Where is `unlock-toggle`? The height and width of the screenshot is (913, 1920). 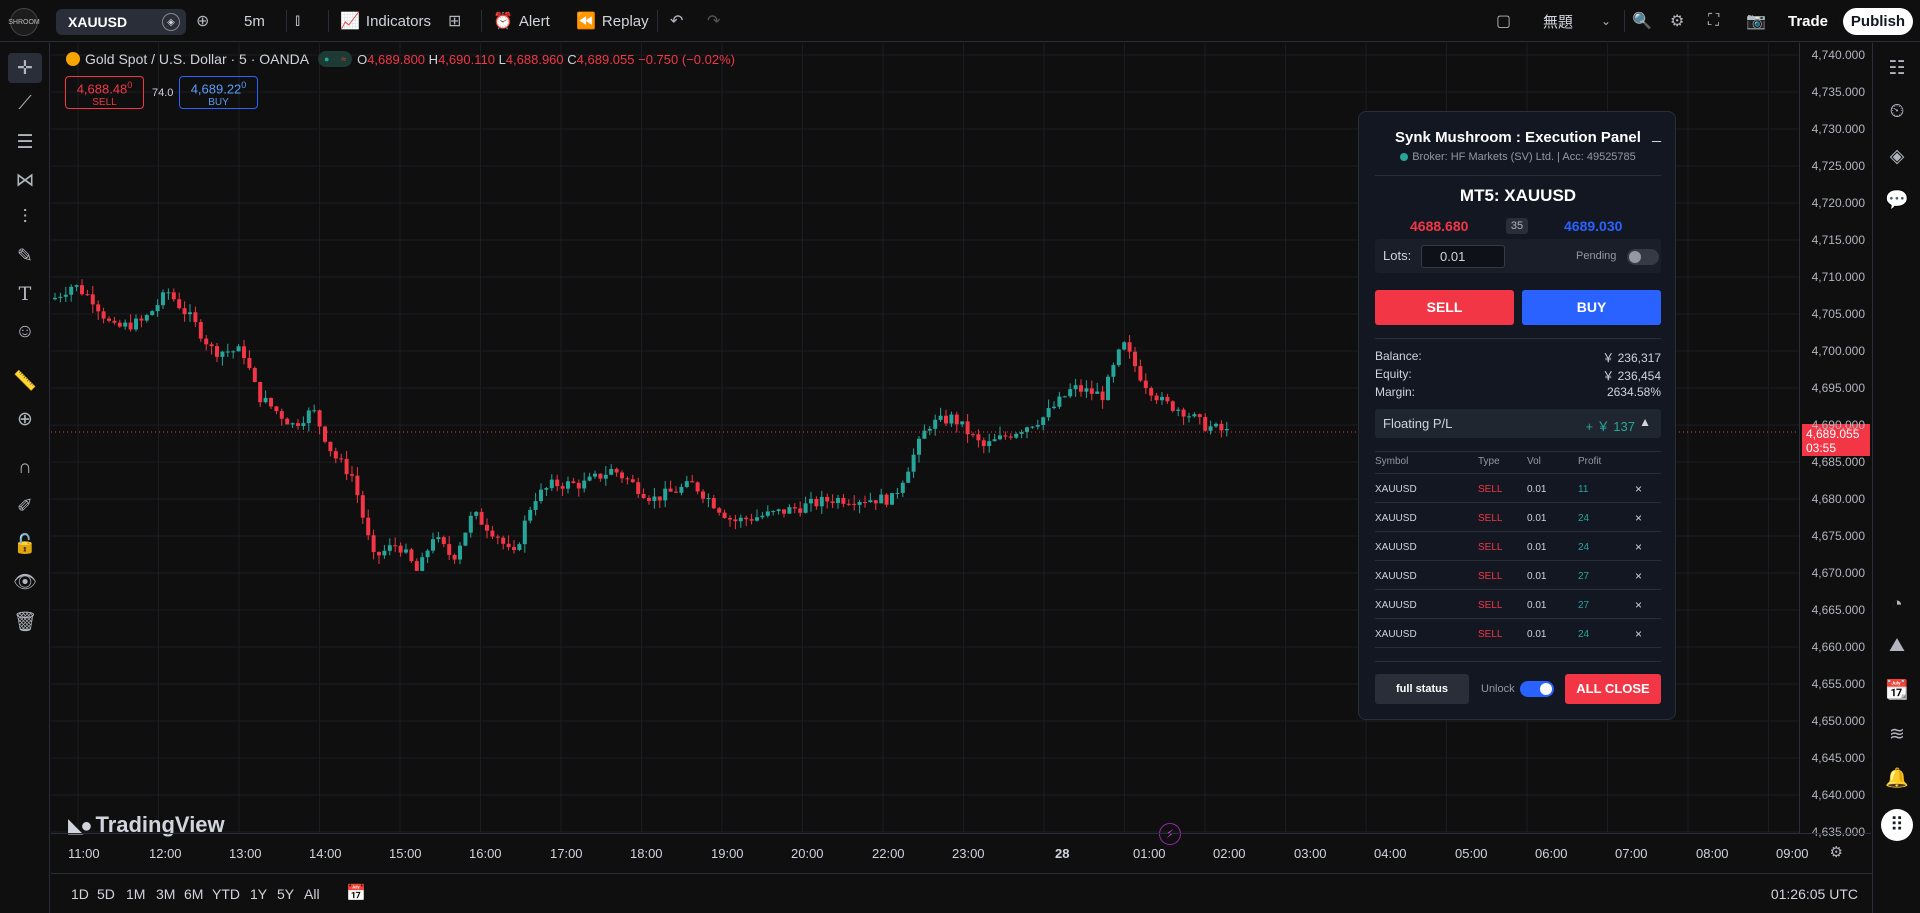 unlock-toggle is located at coordinates (1537, 689).